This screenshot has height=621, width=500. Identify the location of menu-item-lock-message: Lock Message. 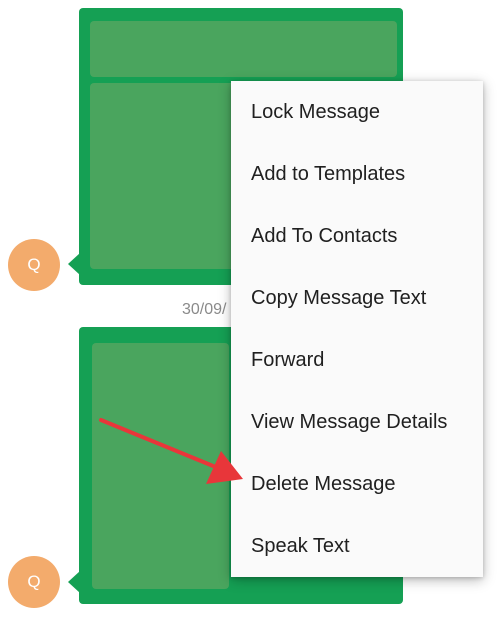
(357, 112).